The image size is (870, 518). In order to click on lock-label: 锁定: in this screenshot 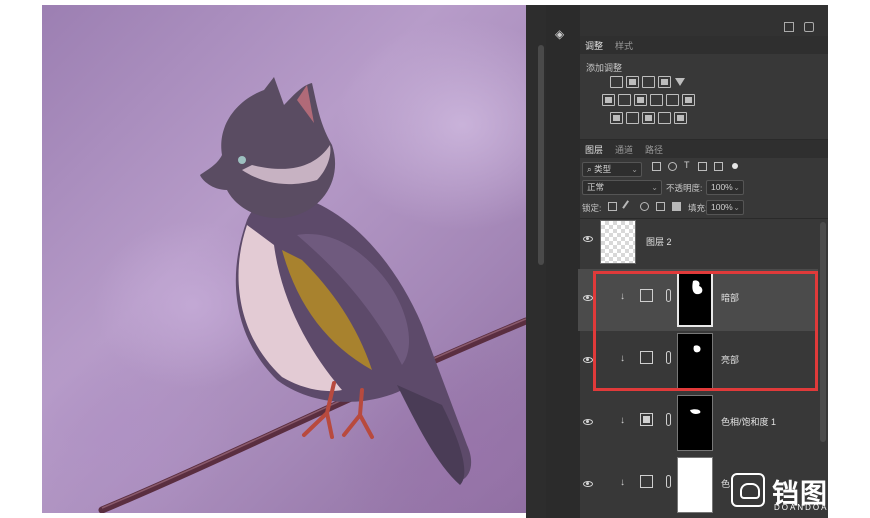, I will do `click(592, 208)`.